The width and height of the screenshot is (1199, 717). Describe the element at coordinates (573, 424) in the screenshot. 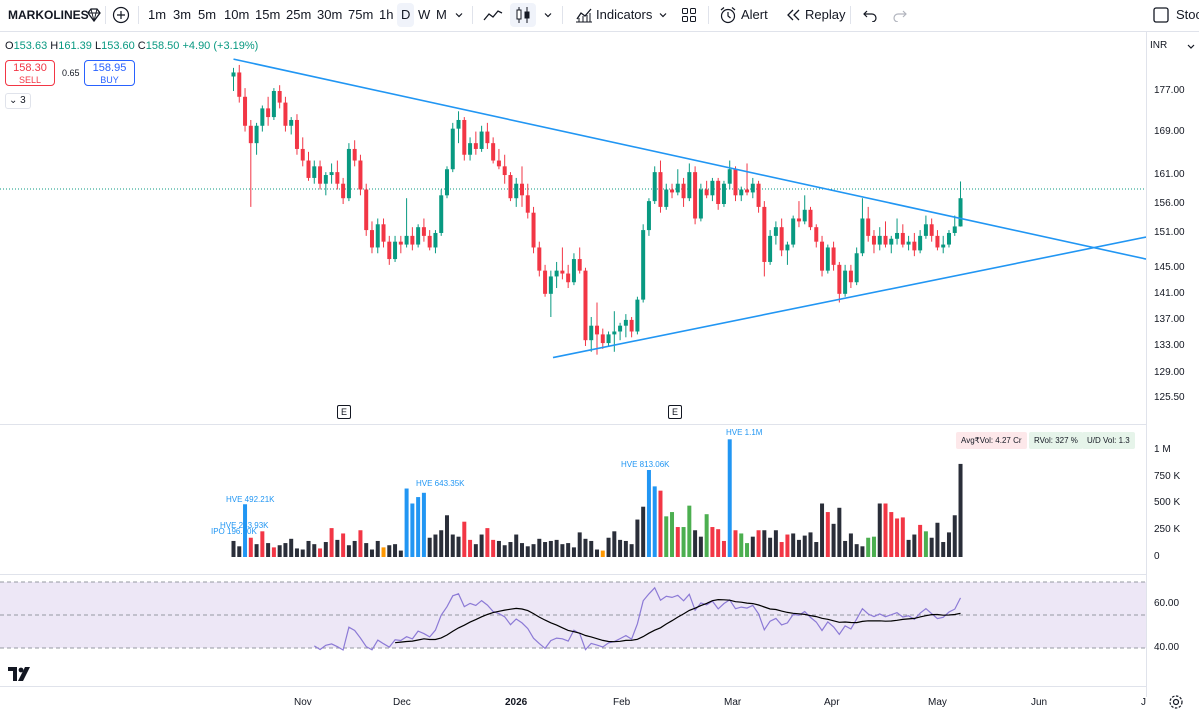

I see `pane-separator-volume` at that location.